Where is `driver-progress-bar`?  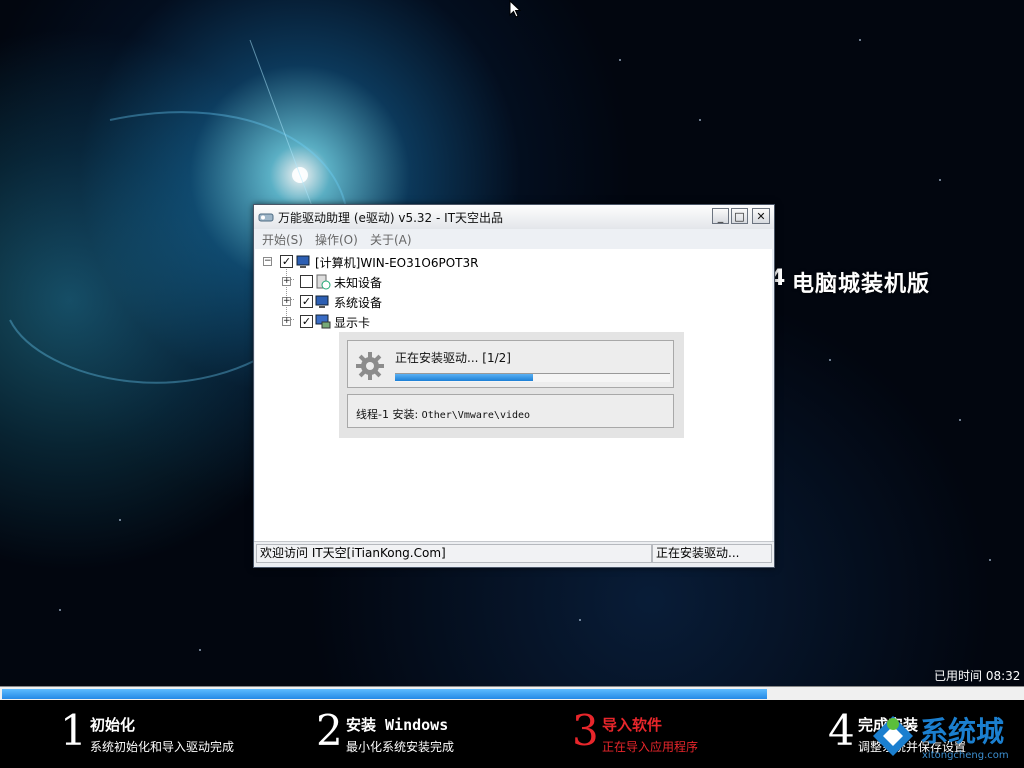
driver-progress-bar is located at coordinates (532, 377).